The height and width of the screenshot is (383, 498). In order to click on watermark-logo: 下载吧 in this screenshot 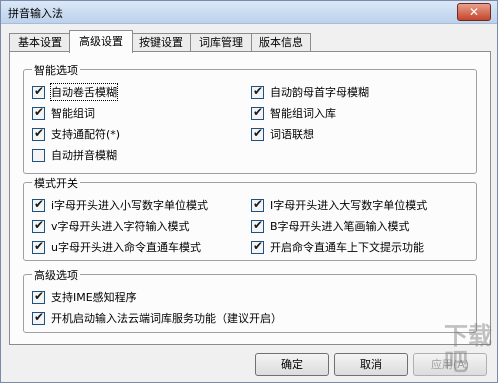, I will do `click(468, 349)`.